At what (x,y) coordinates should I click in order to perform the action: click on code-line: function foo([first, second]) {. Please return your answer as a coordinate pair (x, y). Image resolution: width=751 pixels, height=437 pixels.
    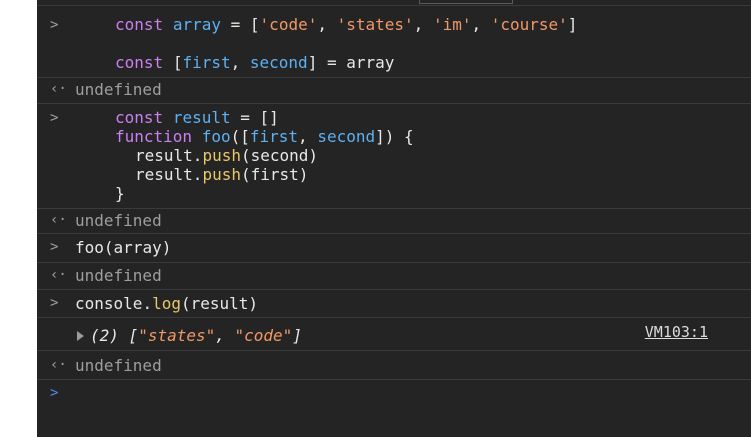
    Looking at the image, I should click on (264, 136).